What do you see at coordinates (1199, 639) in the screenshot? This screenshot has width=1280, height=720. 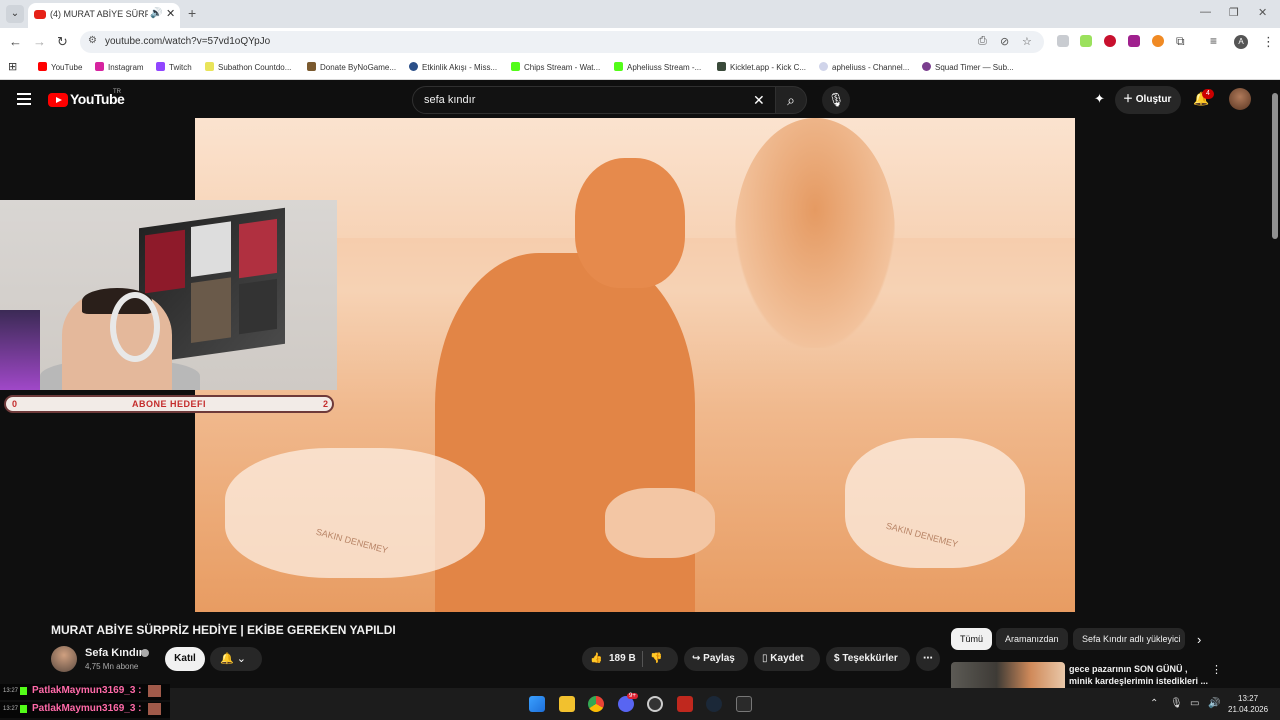 I see `chevron-right-icon: ›` at bounding box center [1199, 639].